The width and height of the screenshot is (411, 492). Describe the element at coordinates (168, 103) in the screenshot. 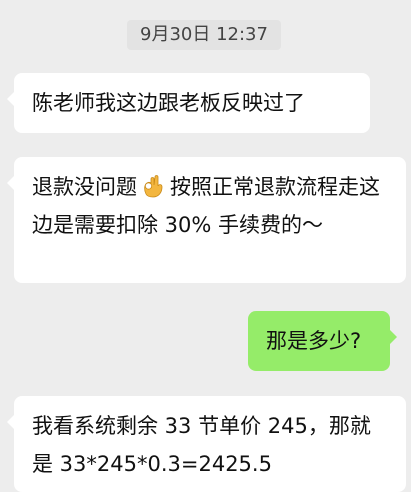

I see `message-text: 陈老师我这边跟老板反映过了` at that location.